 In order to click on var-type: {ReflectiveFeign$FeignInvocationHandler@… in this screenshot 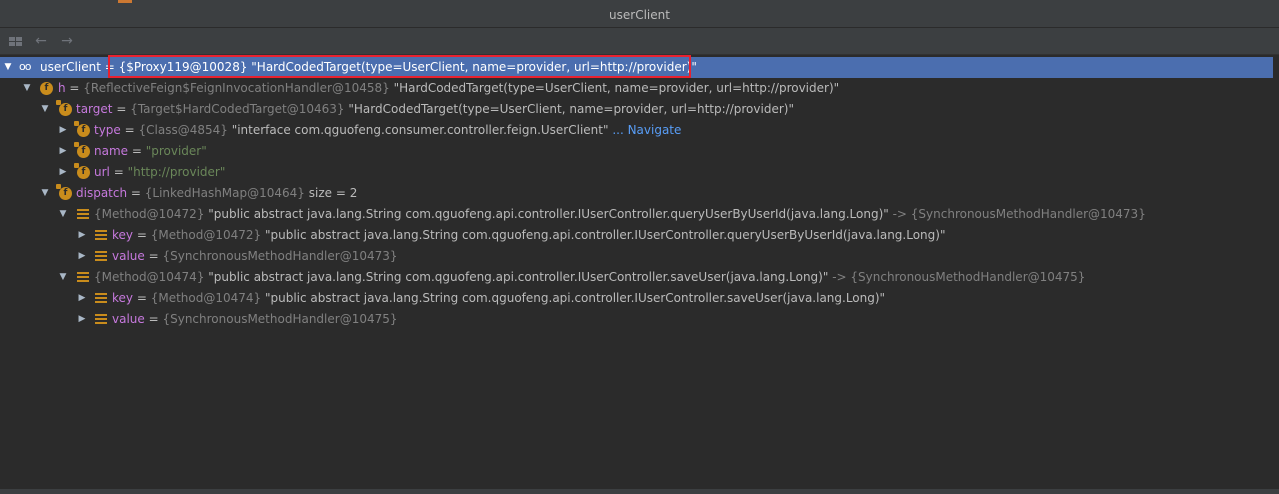, I will do `click(236, 88)`.